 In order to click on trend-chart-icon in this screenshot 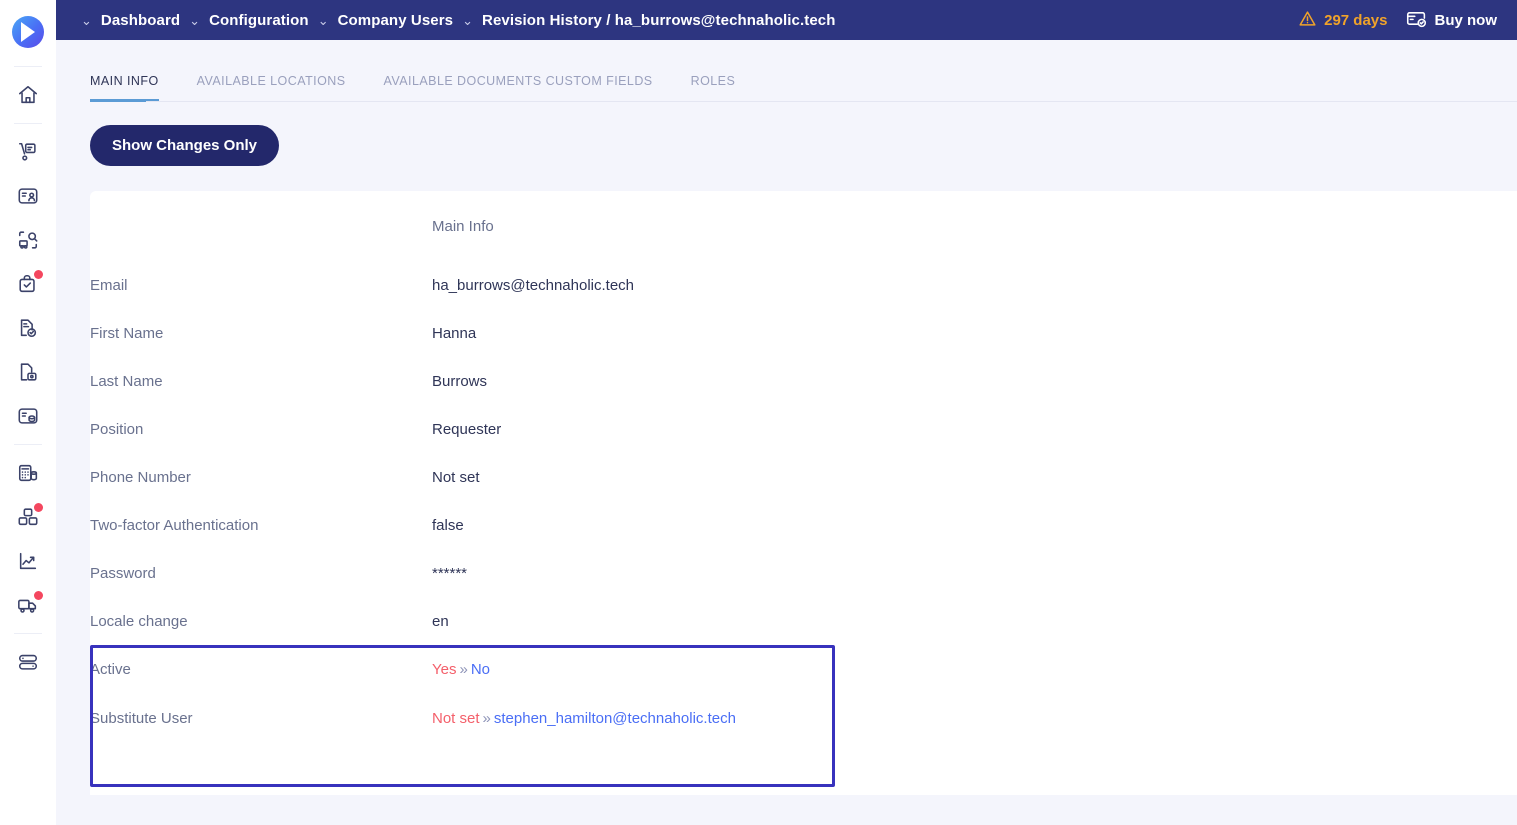, I will do `click(28, 561)`.